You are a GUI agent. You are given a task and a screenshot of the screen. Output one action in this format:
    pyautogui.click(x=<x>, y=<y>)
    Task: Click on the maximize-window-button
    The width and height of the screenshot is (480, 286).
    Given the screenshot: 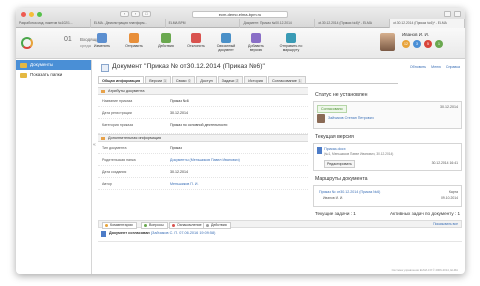 What is the action you would take?
    pyautogui.click(x=39, y=14)
    